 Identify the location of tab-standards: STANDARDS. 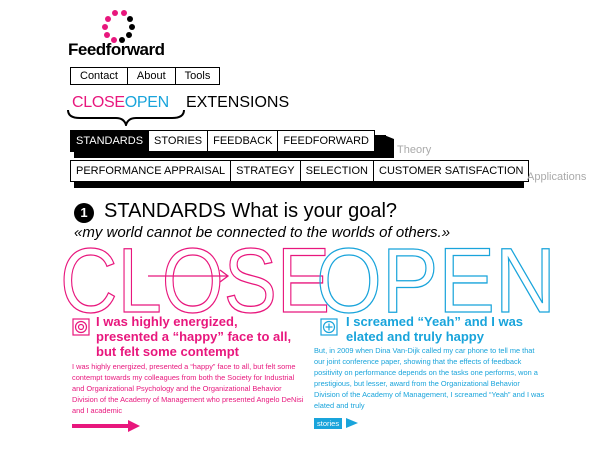
(110, 141).